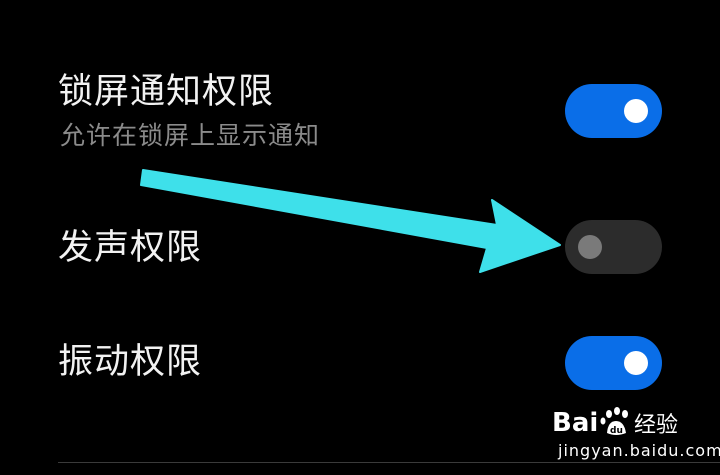  I want to click on setting-title-lockscreen-notification: 锁屏通知权限, so click(166, 92).